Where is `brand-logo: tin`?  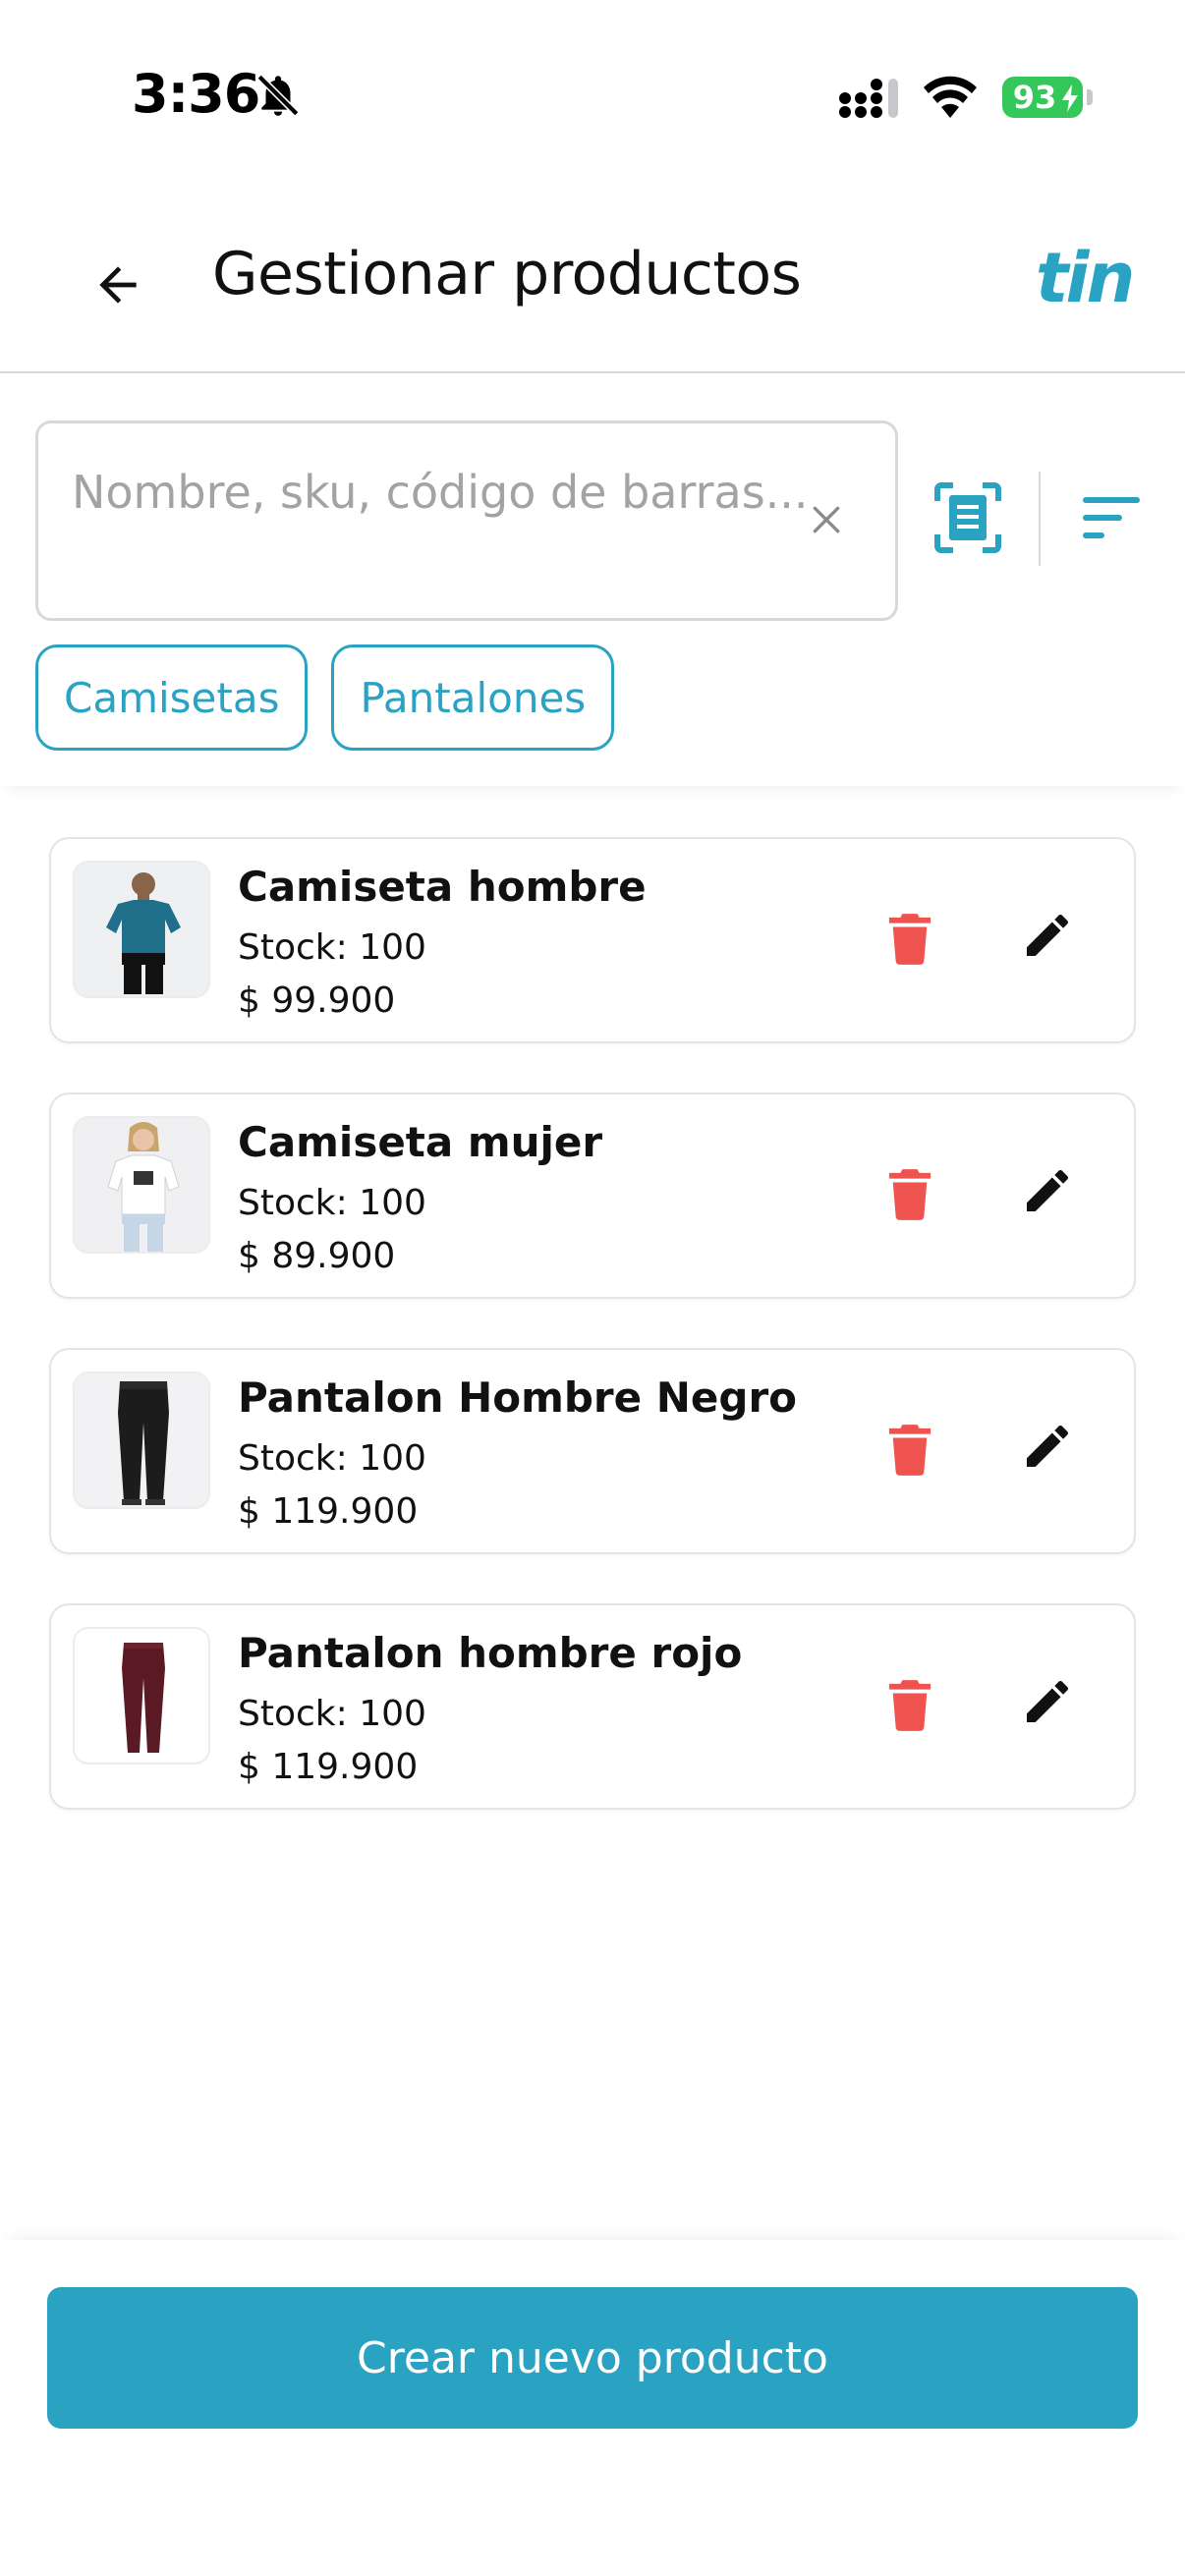
brand-logo: tin is located at coordinates (1085, 278).